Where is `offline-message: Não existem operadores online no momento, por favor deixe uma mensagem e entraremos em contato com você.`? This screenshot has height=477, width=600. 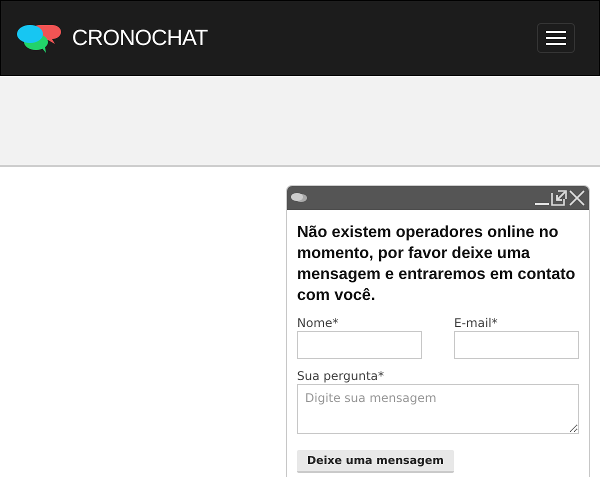
offline-message: Não existem operadores online no momento, por favor deixe uma mensagem e entraremos em contato com você. is located at coordinates (436, 264).